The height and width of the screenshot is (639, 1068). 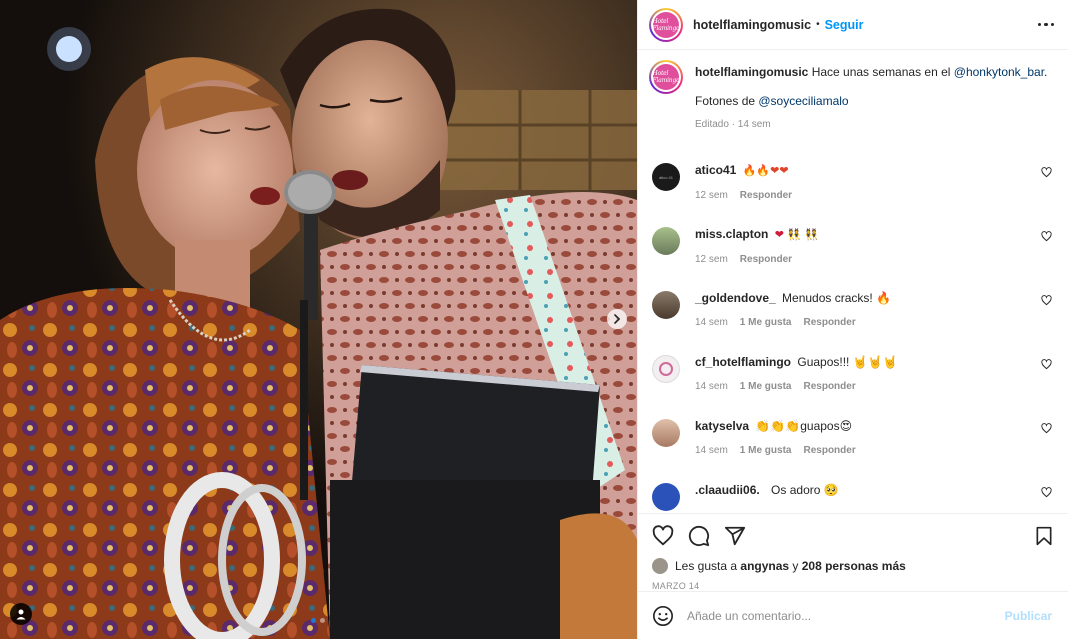 I want to click on more-icon, so click(x=1039, y=24).